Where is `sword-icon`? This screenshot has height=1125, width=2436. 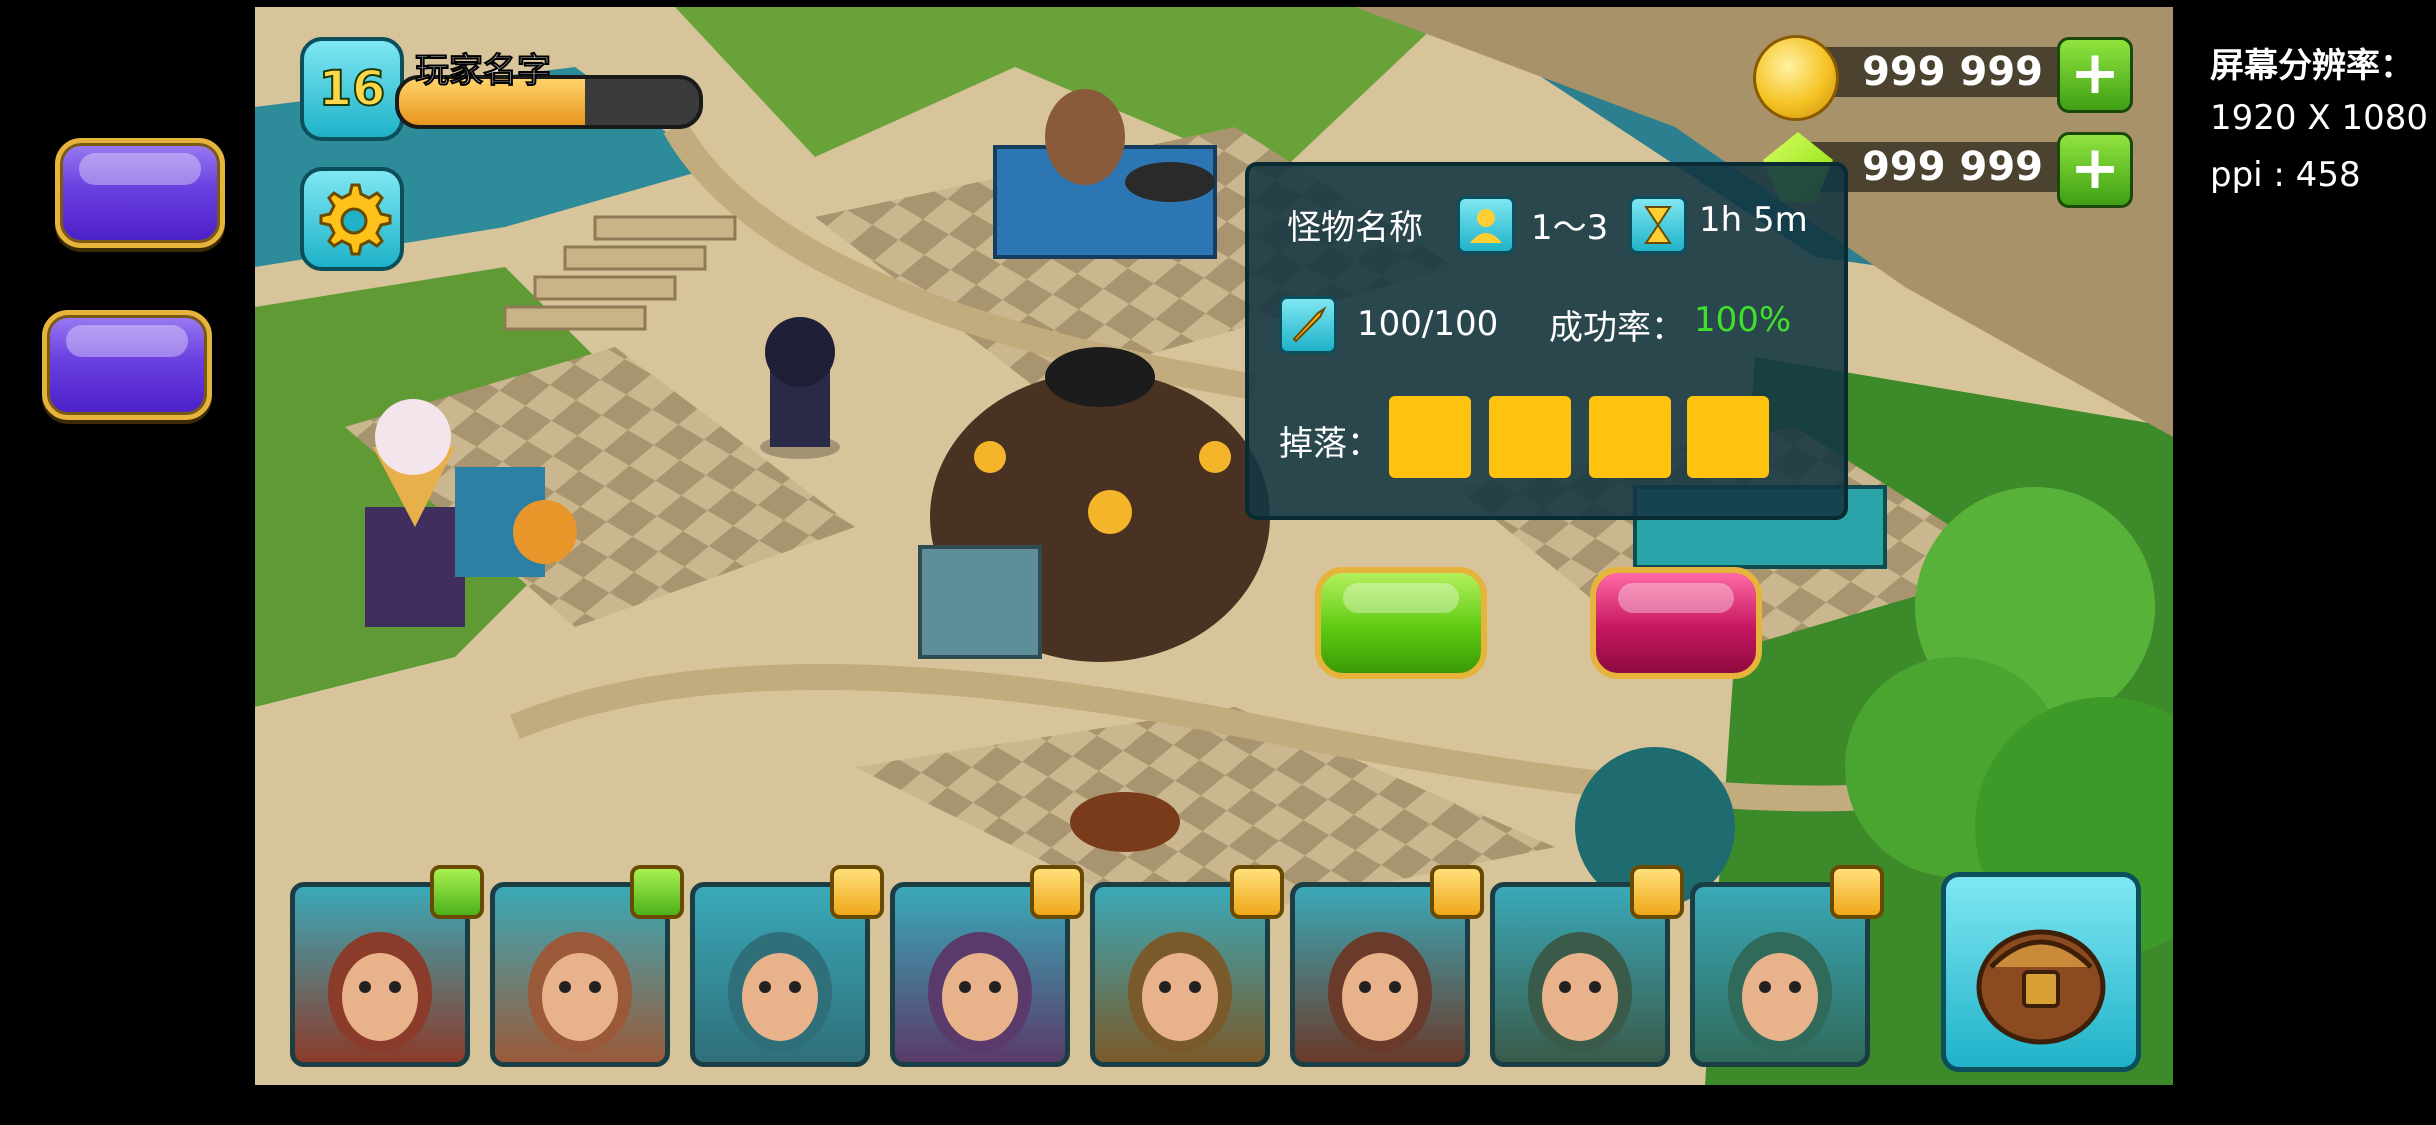 sword-icon is located at coordinates (1308, 325).